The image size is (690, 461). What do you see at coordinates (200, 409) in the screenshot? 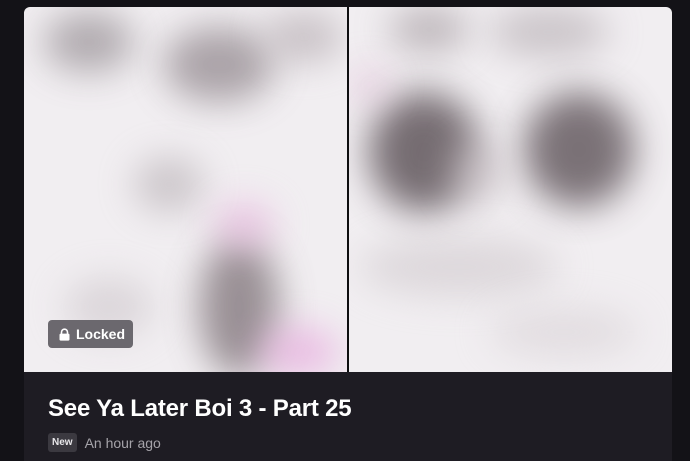
I see `post-title: See Ya Later Boi 3 - Part 25` at bounding box center [200, 409].